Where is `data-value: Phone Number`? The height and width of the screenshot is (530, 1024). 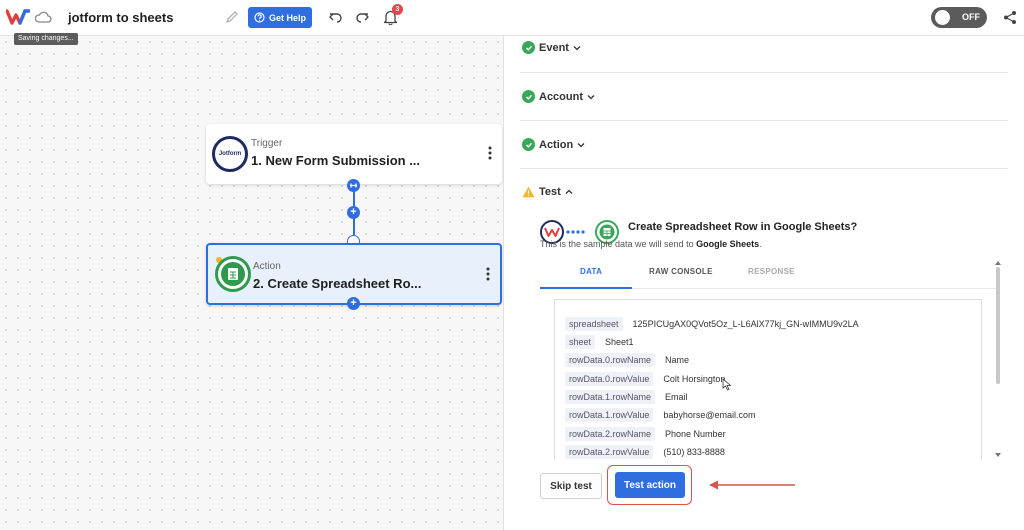
data-value: Phone Number is located at coordinates (695, 433).